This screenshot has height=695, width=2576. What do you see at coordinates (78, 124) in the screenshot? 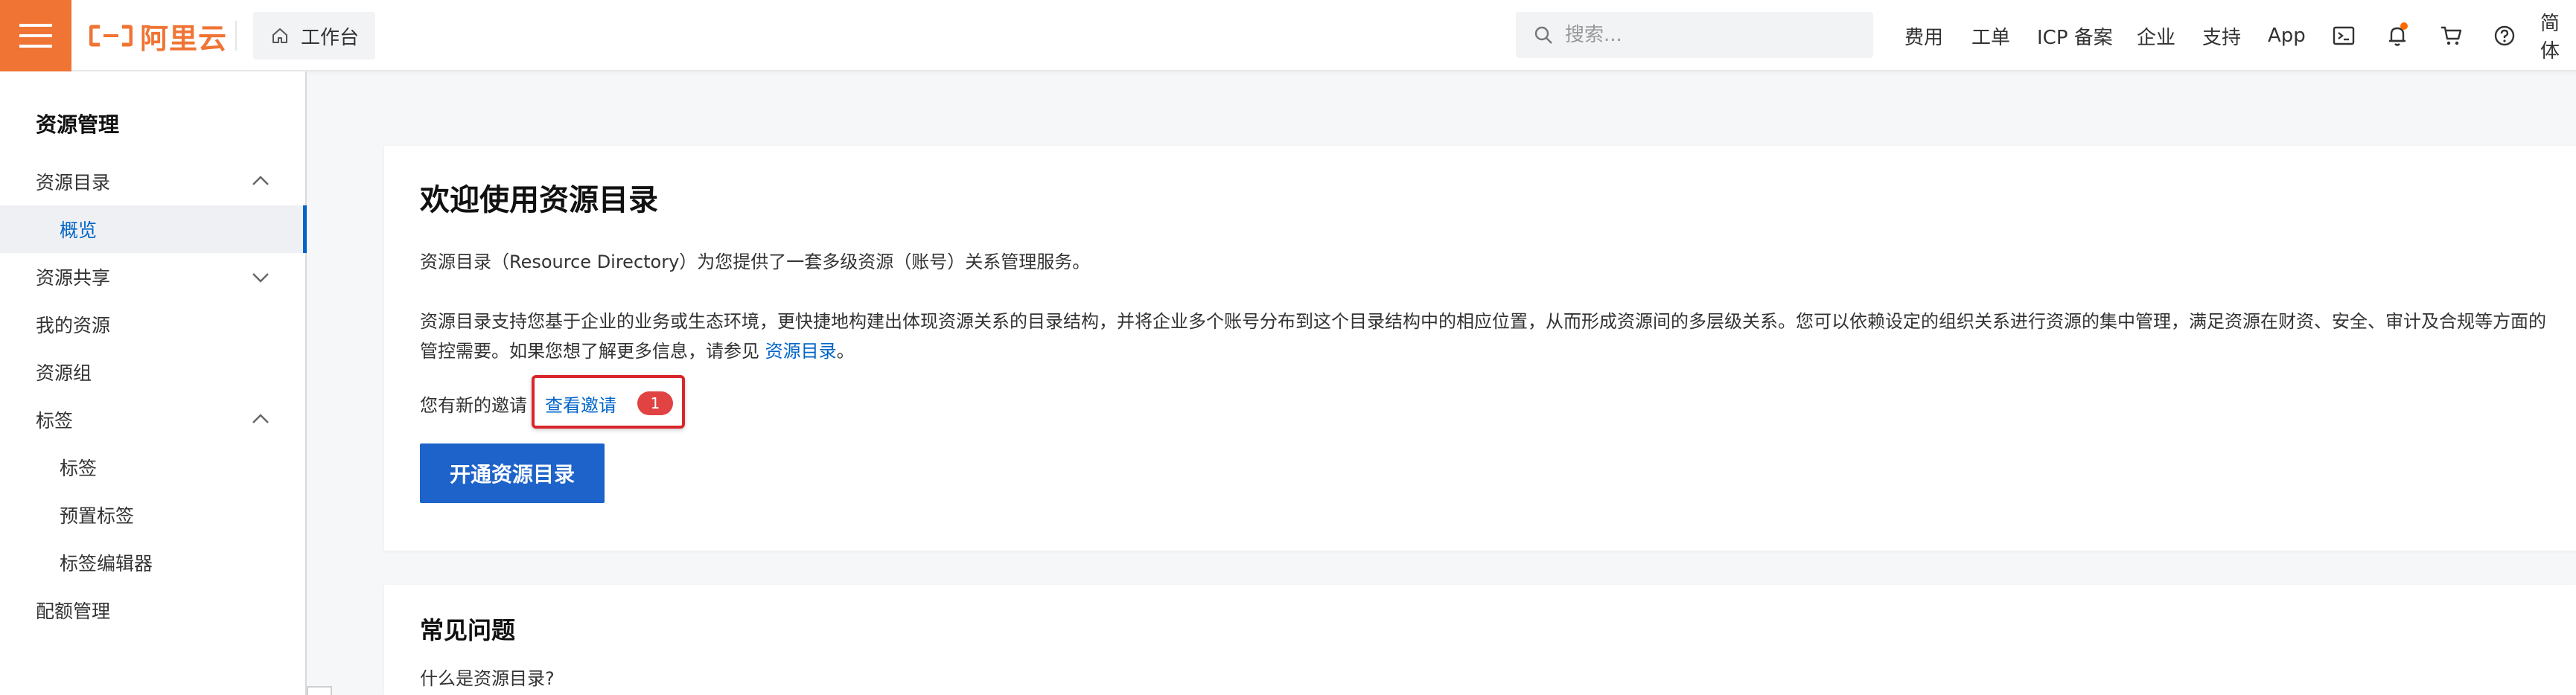
I see `sidebar-title: 资源管理` at bounding box center [78, 124].